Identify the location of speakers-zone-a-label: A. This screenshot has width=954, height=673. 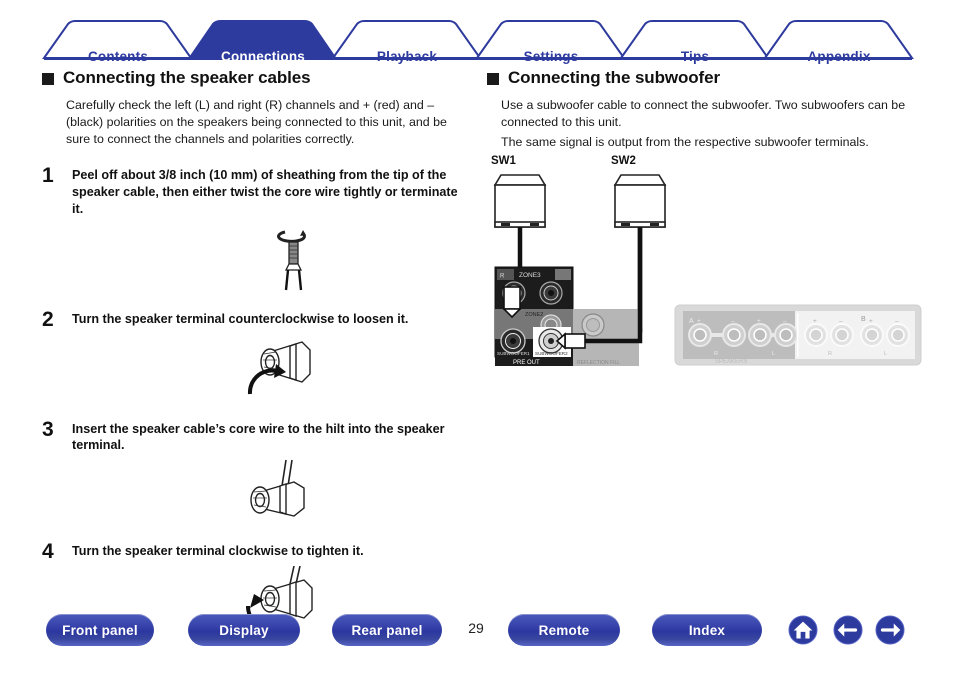
(691, 321).